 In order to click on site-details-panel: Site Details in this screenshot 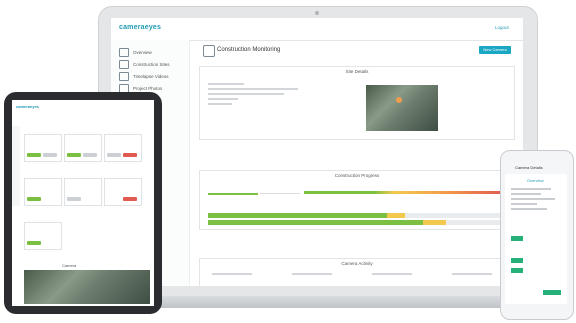, I will do `click(357, 103)`.